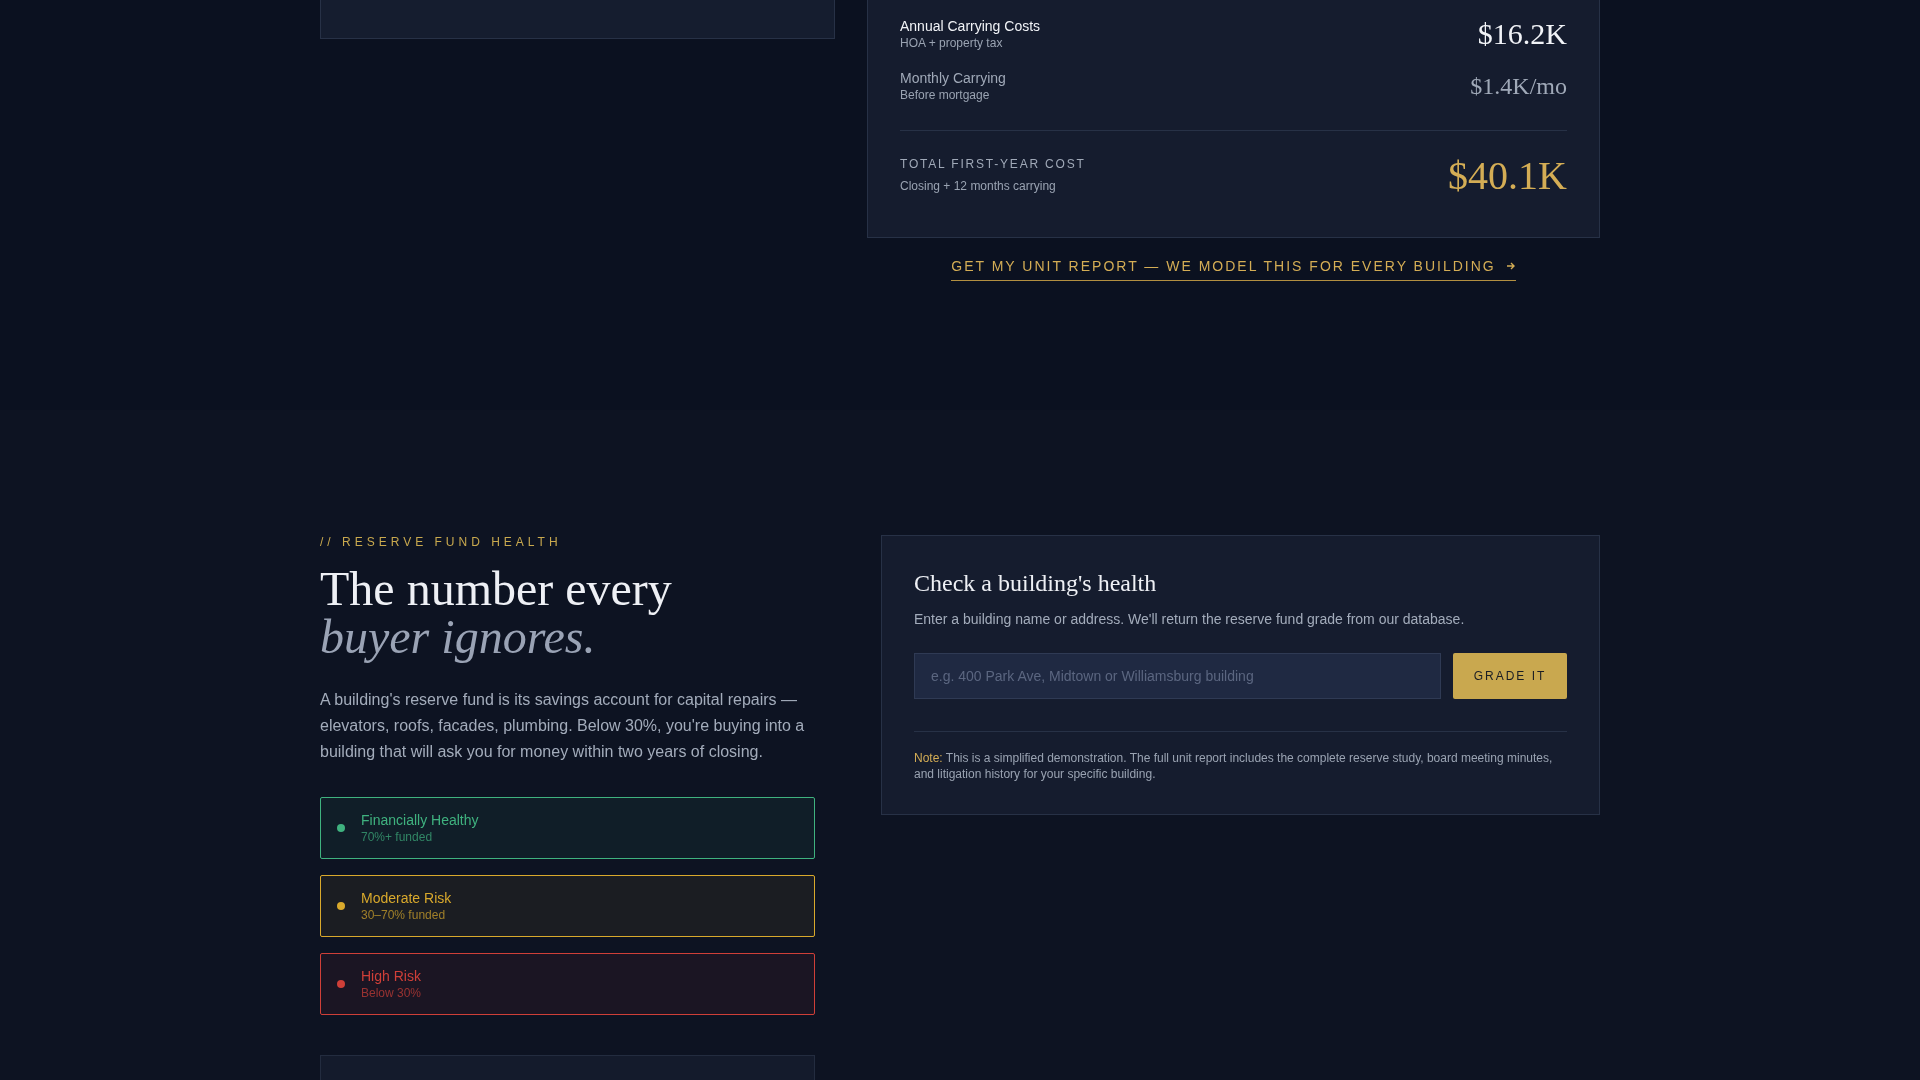  Describe the element at coordinates (978, 186) in the screenshot. I see `total-sublabel: Closing + 12 months carrying` at that location.